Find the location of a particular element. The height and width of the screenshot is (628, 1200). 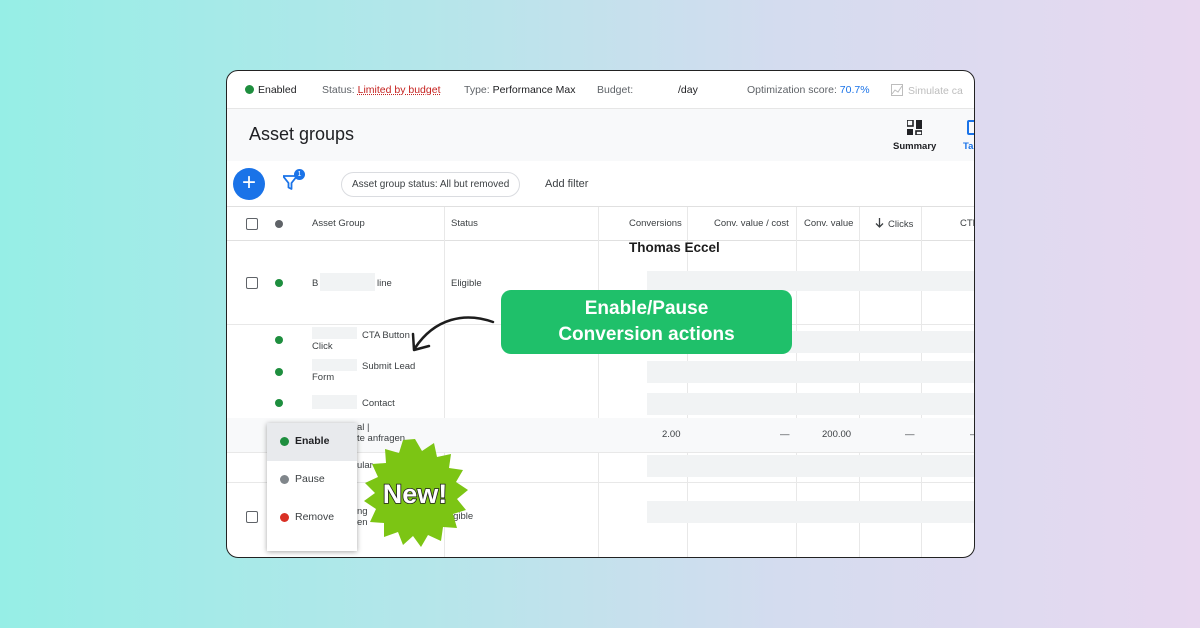

summary-icon is located at coordinates (914, 127).